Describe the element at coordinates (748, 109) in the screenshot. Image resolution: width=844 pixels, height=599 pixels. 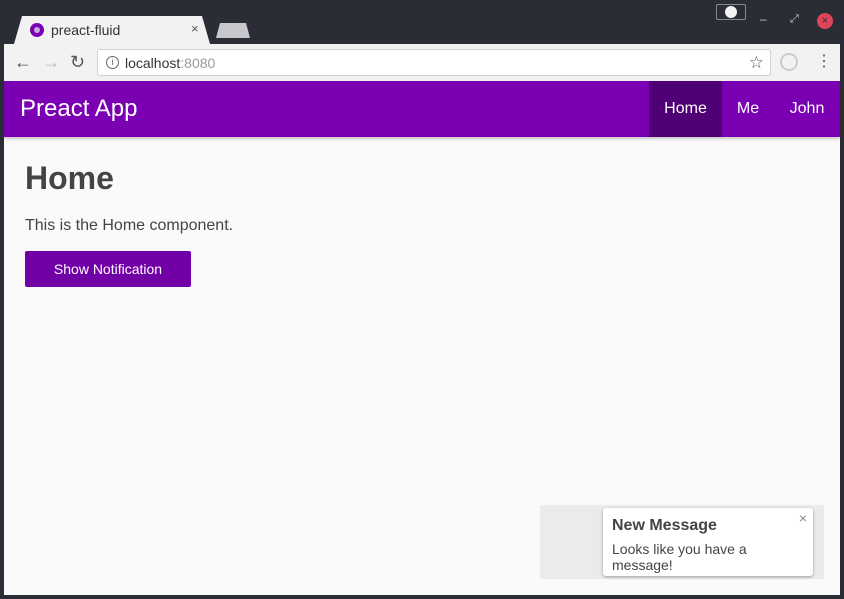
I see `nav-link-me: Me` at that location.